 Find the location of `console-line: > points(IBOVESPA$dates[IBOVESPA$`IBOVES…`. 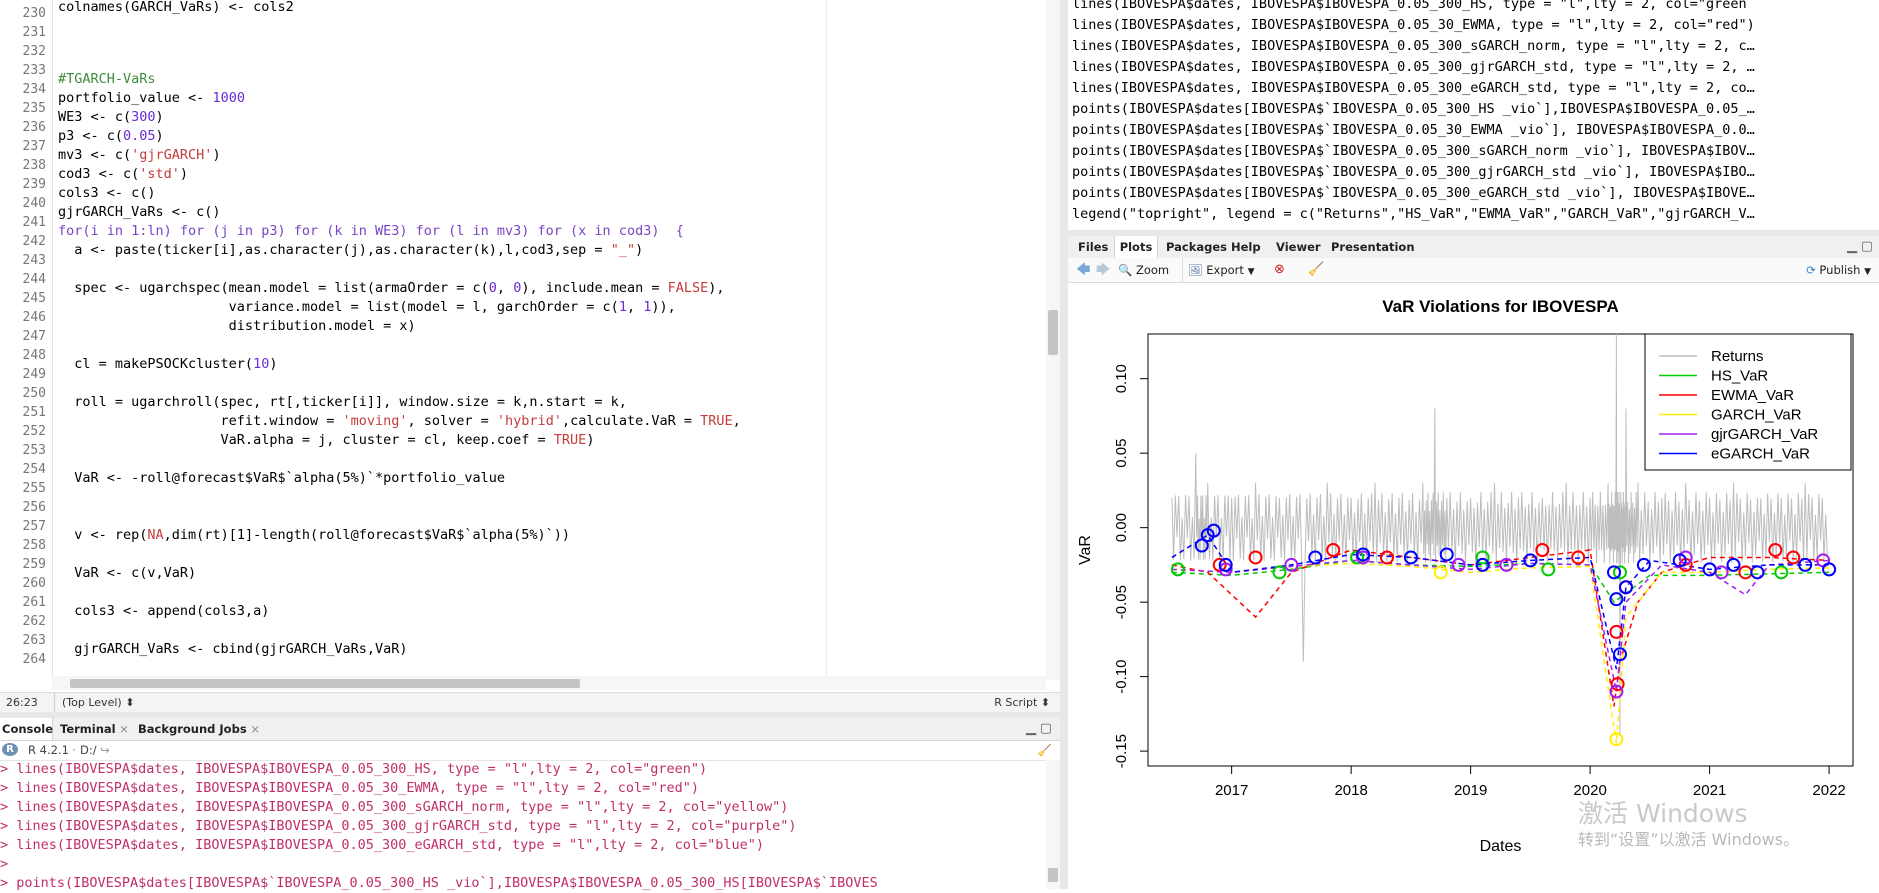

console-line: > points(IBOVESPA$dates[IBOVESPA$`IBOVES… is located at coordinates (439, 883).